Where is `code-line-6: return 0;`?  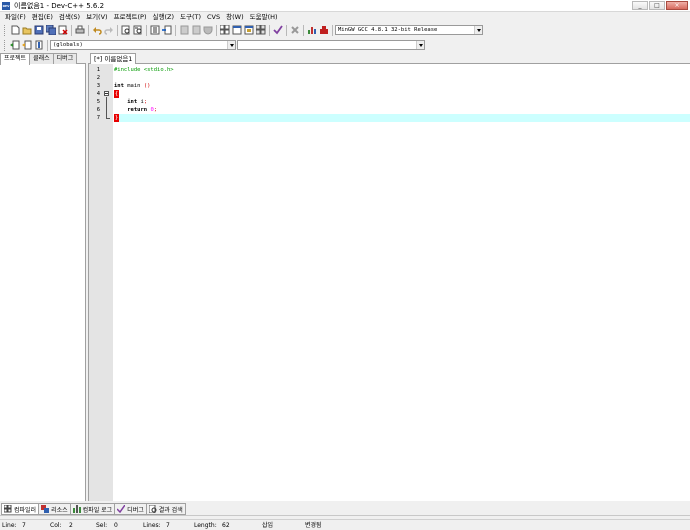
code-line-6: return 0; is located at coordinates (402, 110).